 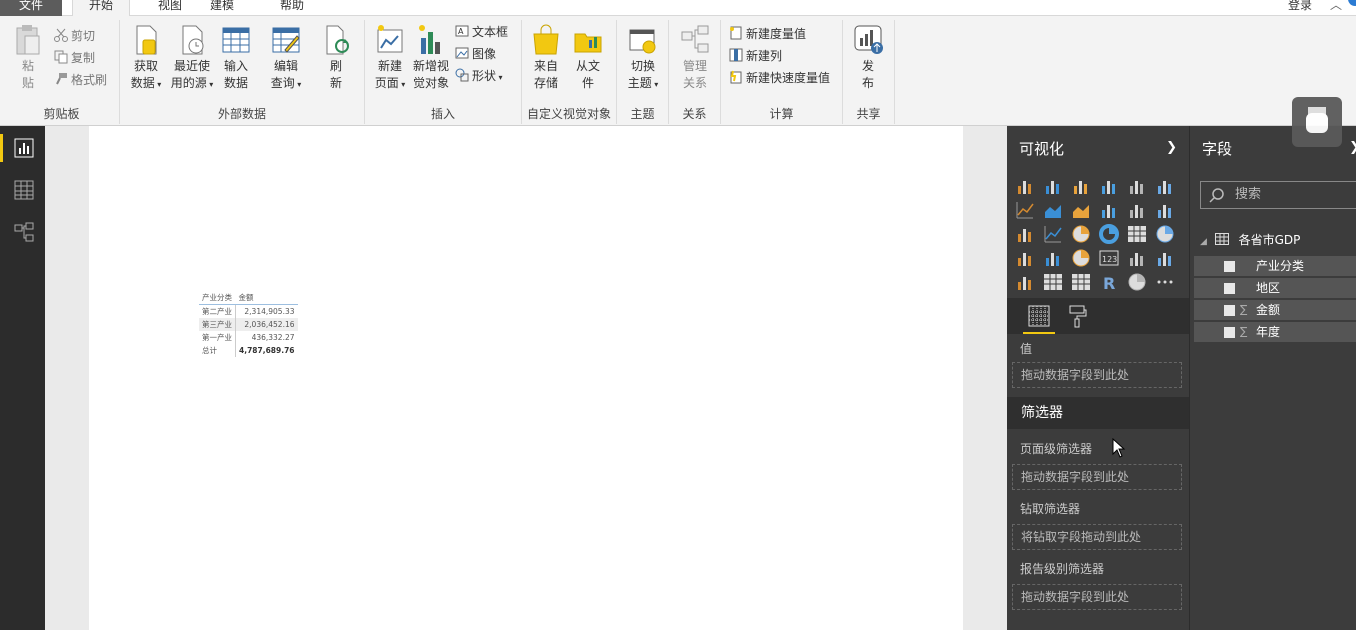 What do you see at coordinates (266, 298) in the screenshot?
I see `matrix-header-amount: 金额` at bounding box center [266, 298].